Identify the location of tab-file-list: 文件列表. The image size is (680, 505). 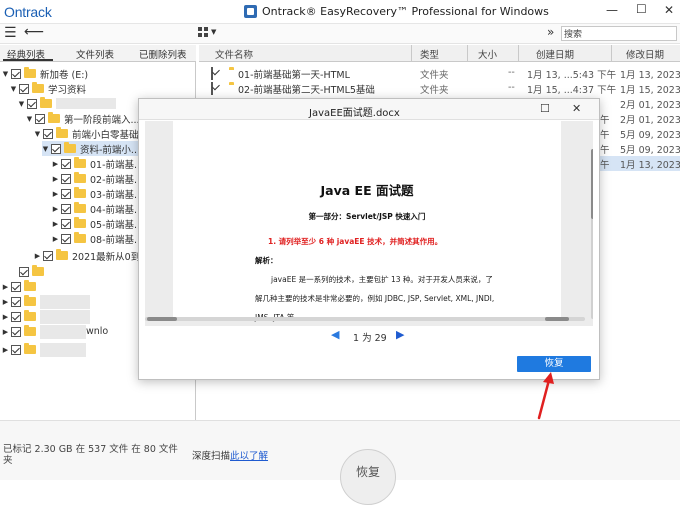
(95, 54).